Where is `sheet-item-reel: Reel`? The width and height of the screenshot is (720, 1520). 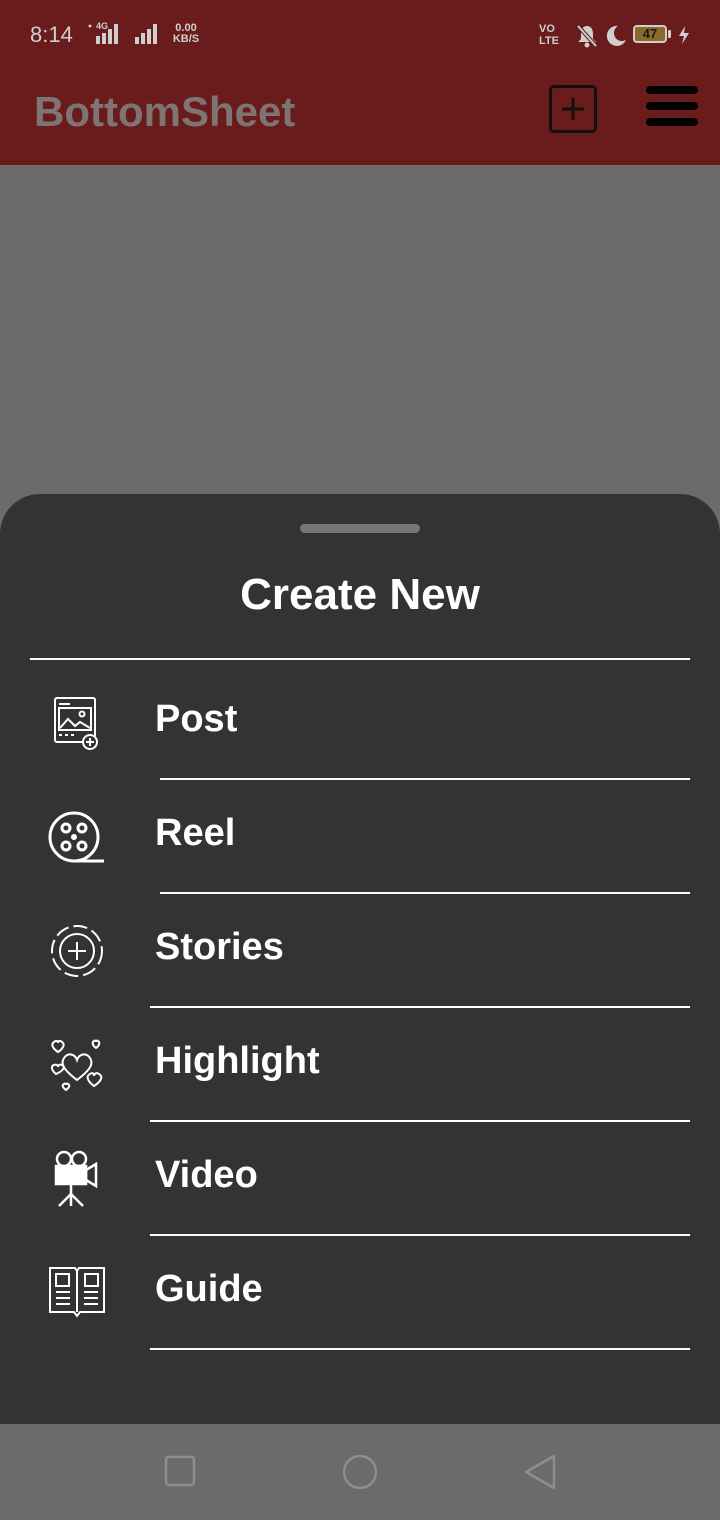
sheet-item-reel: Reel is located at coordinates (360, 843).